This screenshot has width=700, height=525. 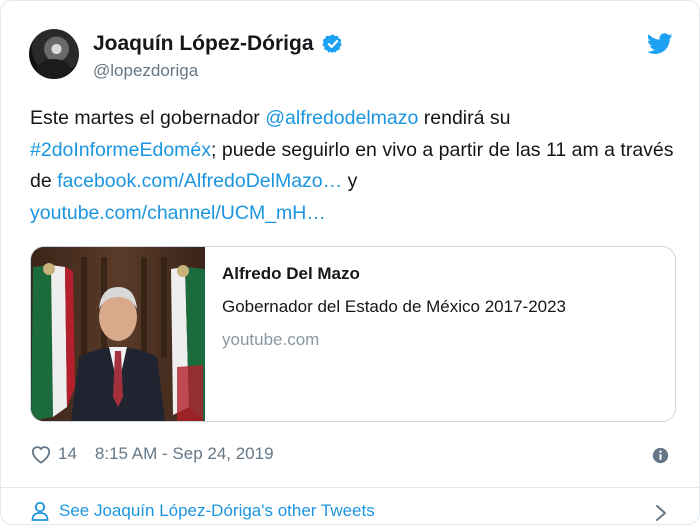 I want to click on see-other-tweets-label: See Joaquín López-Dóriga's other Tweets, so click(x=217, y=511).